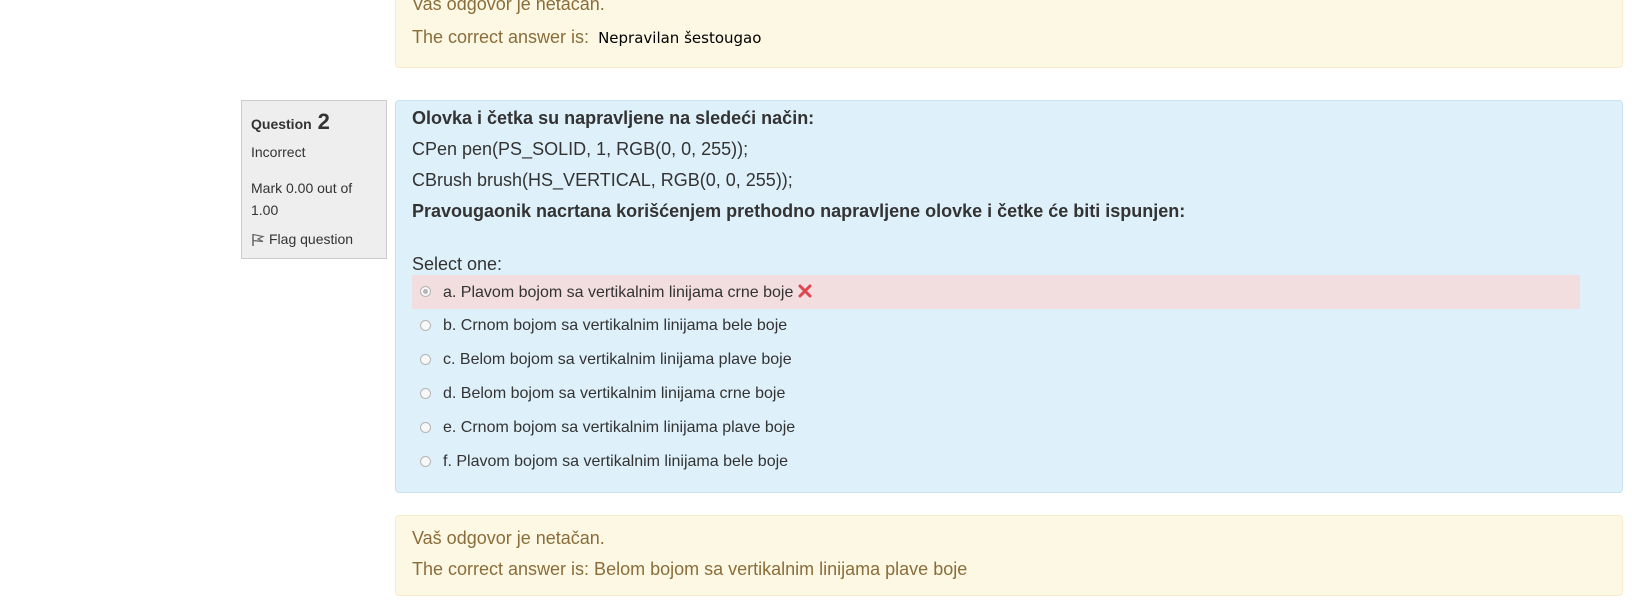  Describe the element at coordinates (457, 264) in the screenshot. I see `select-one-prompt: Select one:` at that location.